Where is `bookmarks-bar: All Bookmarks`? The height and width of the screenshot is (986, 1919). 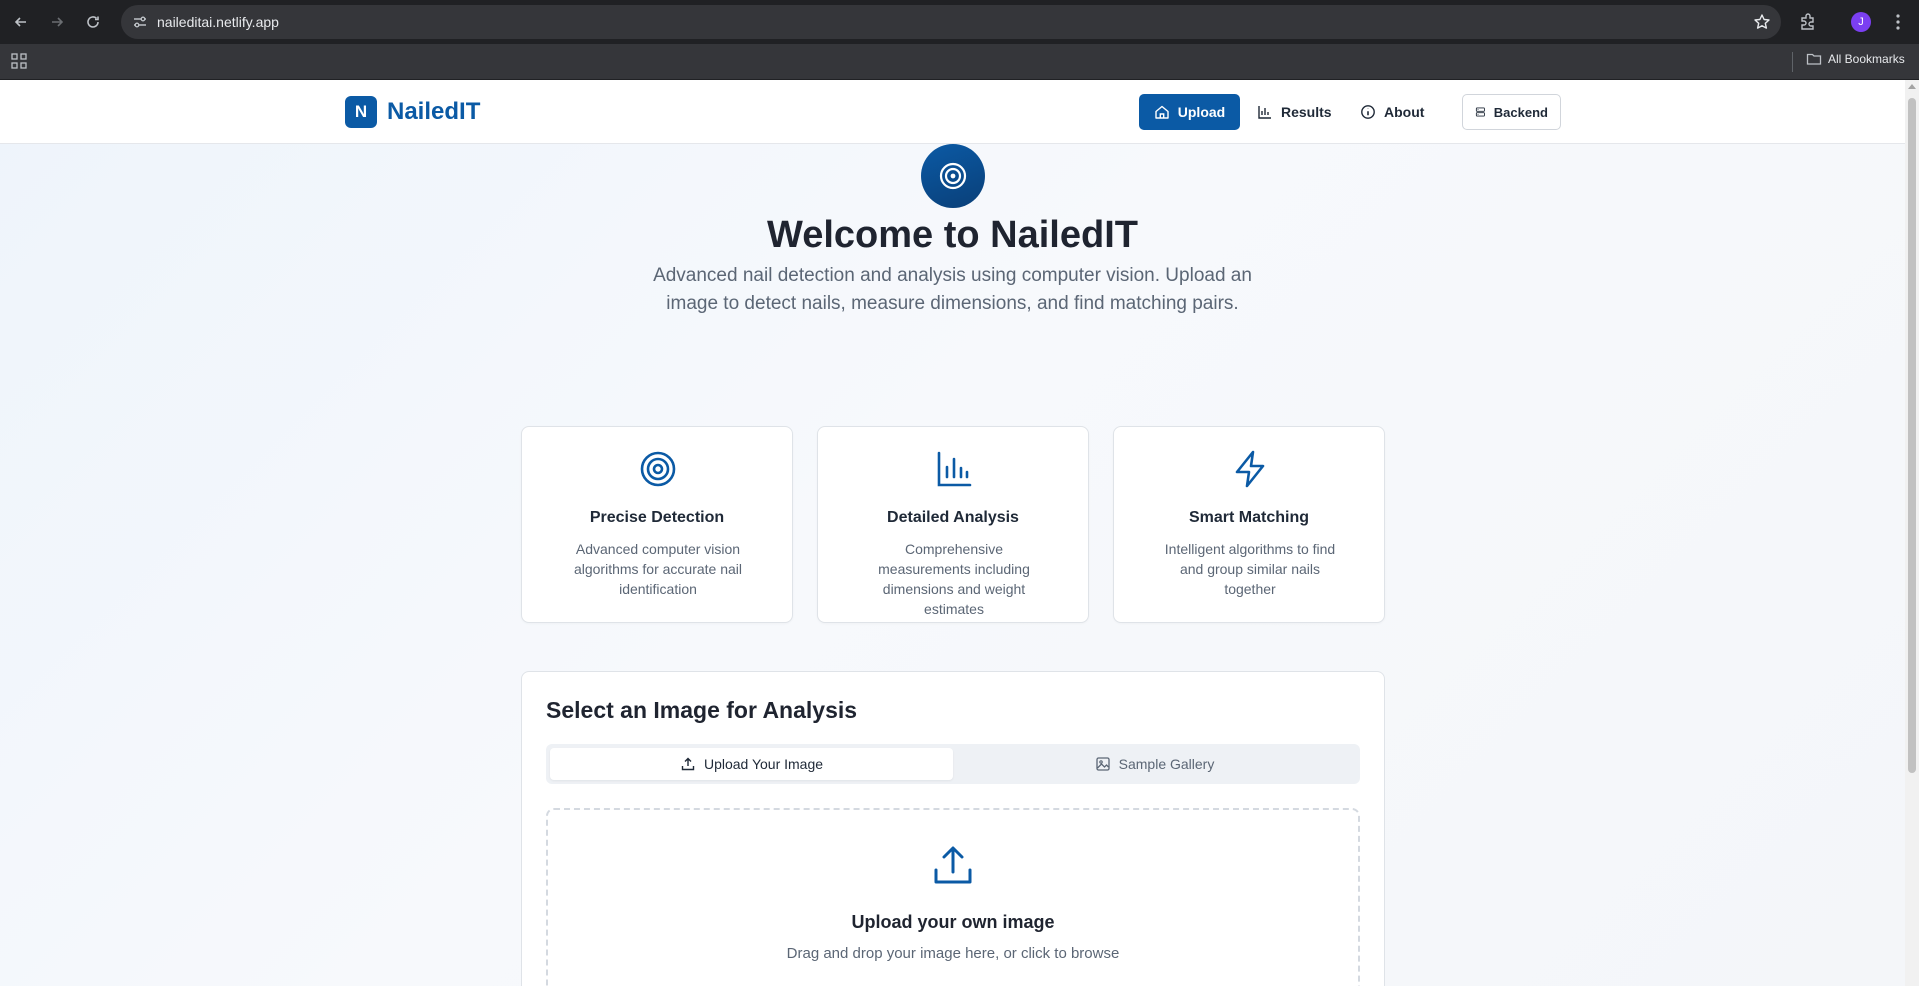
bookmarks-bar: All Bookmarks is located at coordinates (959, 62).